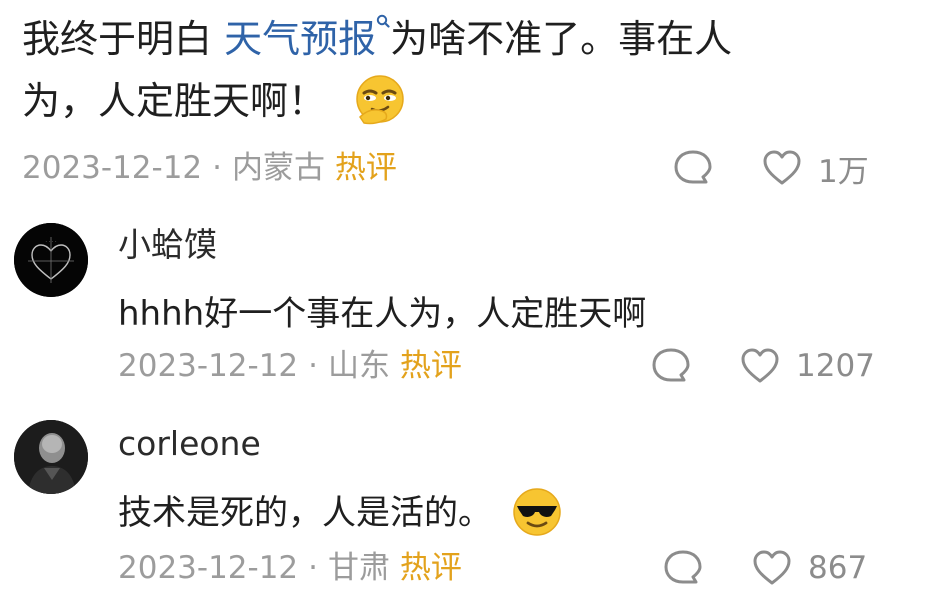  I want to click on reply-username: 小蛤馍, so click(167, 245).